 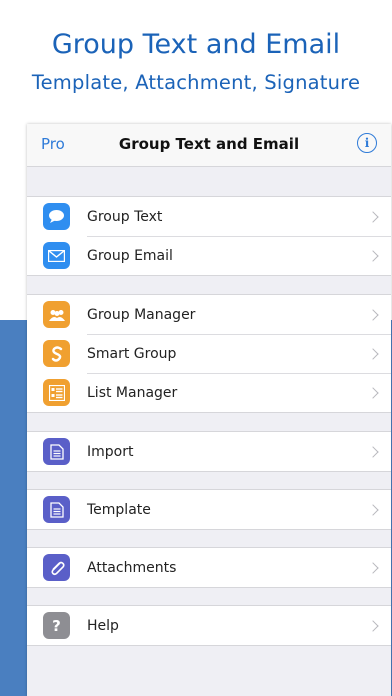 What do you see at coordinates (56, 392) in the screenshot?
I see `list-icon` at bounding box center [56, 392].